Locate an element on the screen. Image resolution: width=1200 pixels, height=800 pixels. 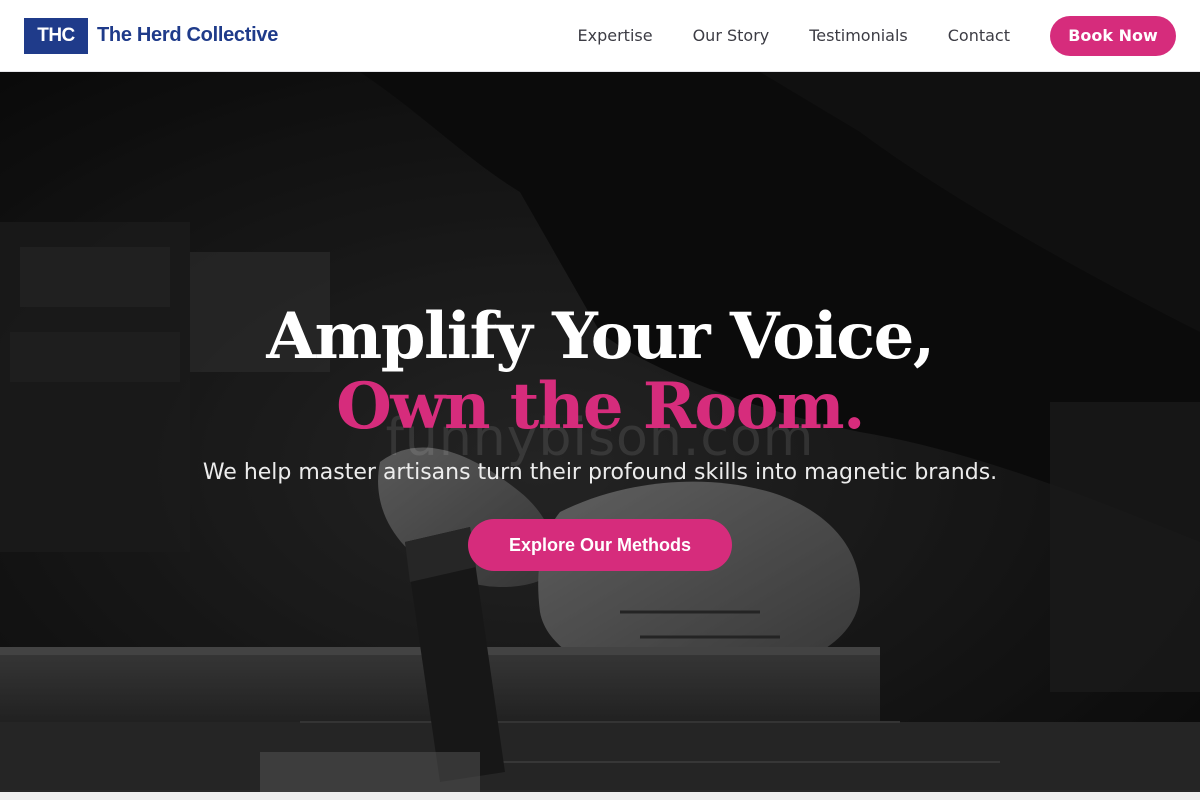
explore-methods-button: Explore Our Methods is located at coordinates (600, 545).